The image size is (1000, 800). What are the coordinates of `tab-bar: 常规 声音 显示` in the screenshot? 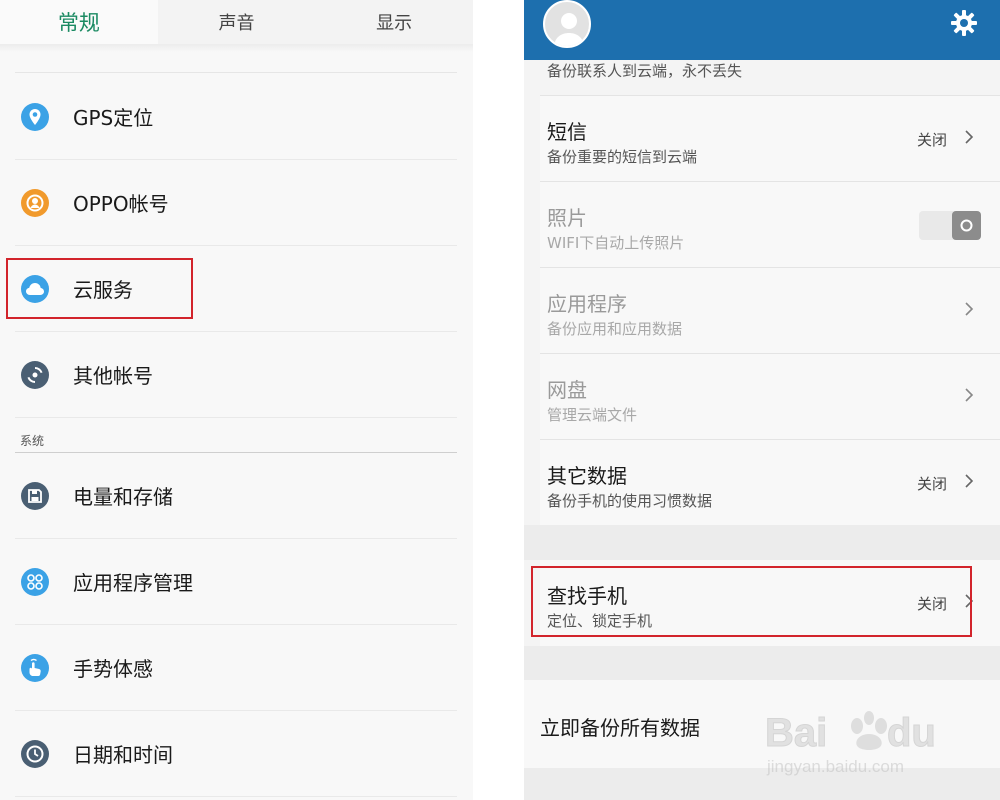 It's located at (237, 22).